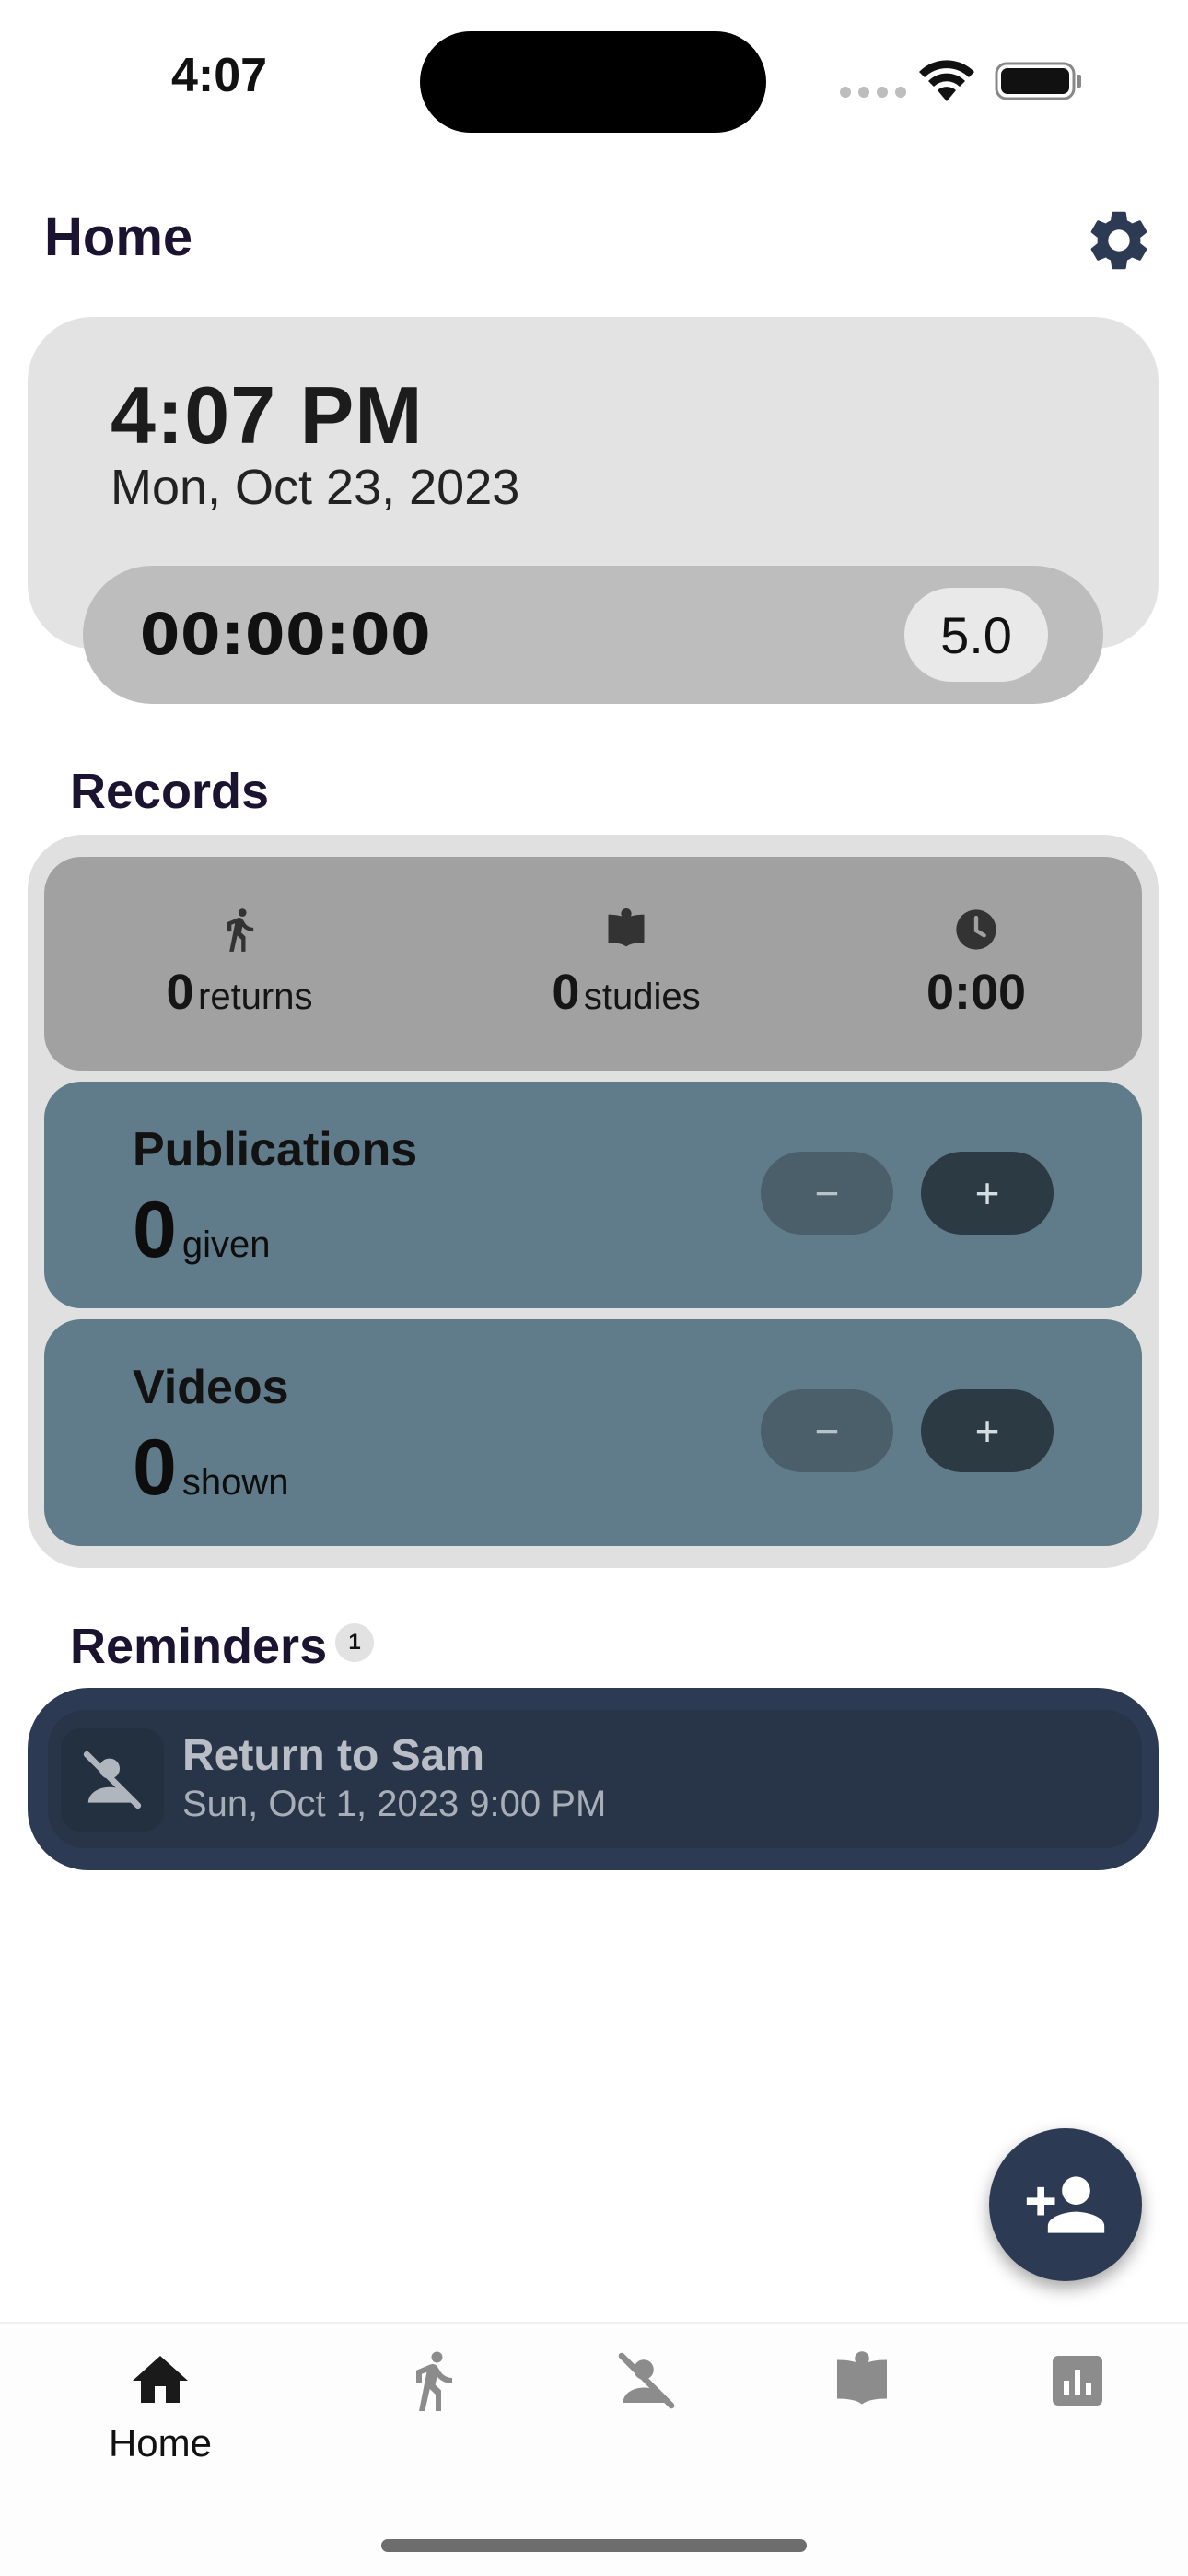 The width and height of the screenshot is (1188, 2576). I want to click on current-time: 4:07 PM, so click(267, 415).